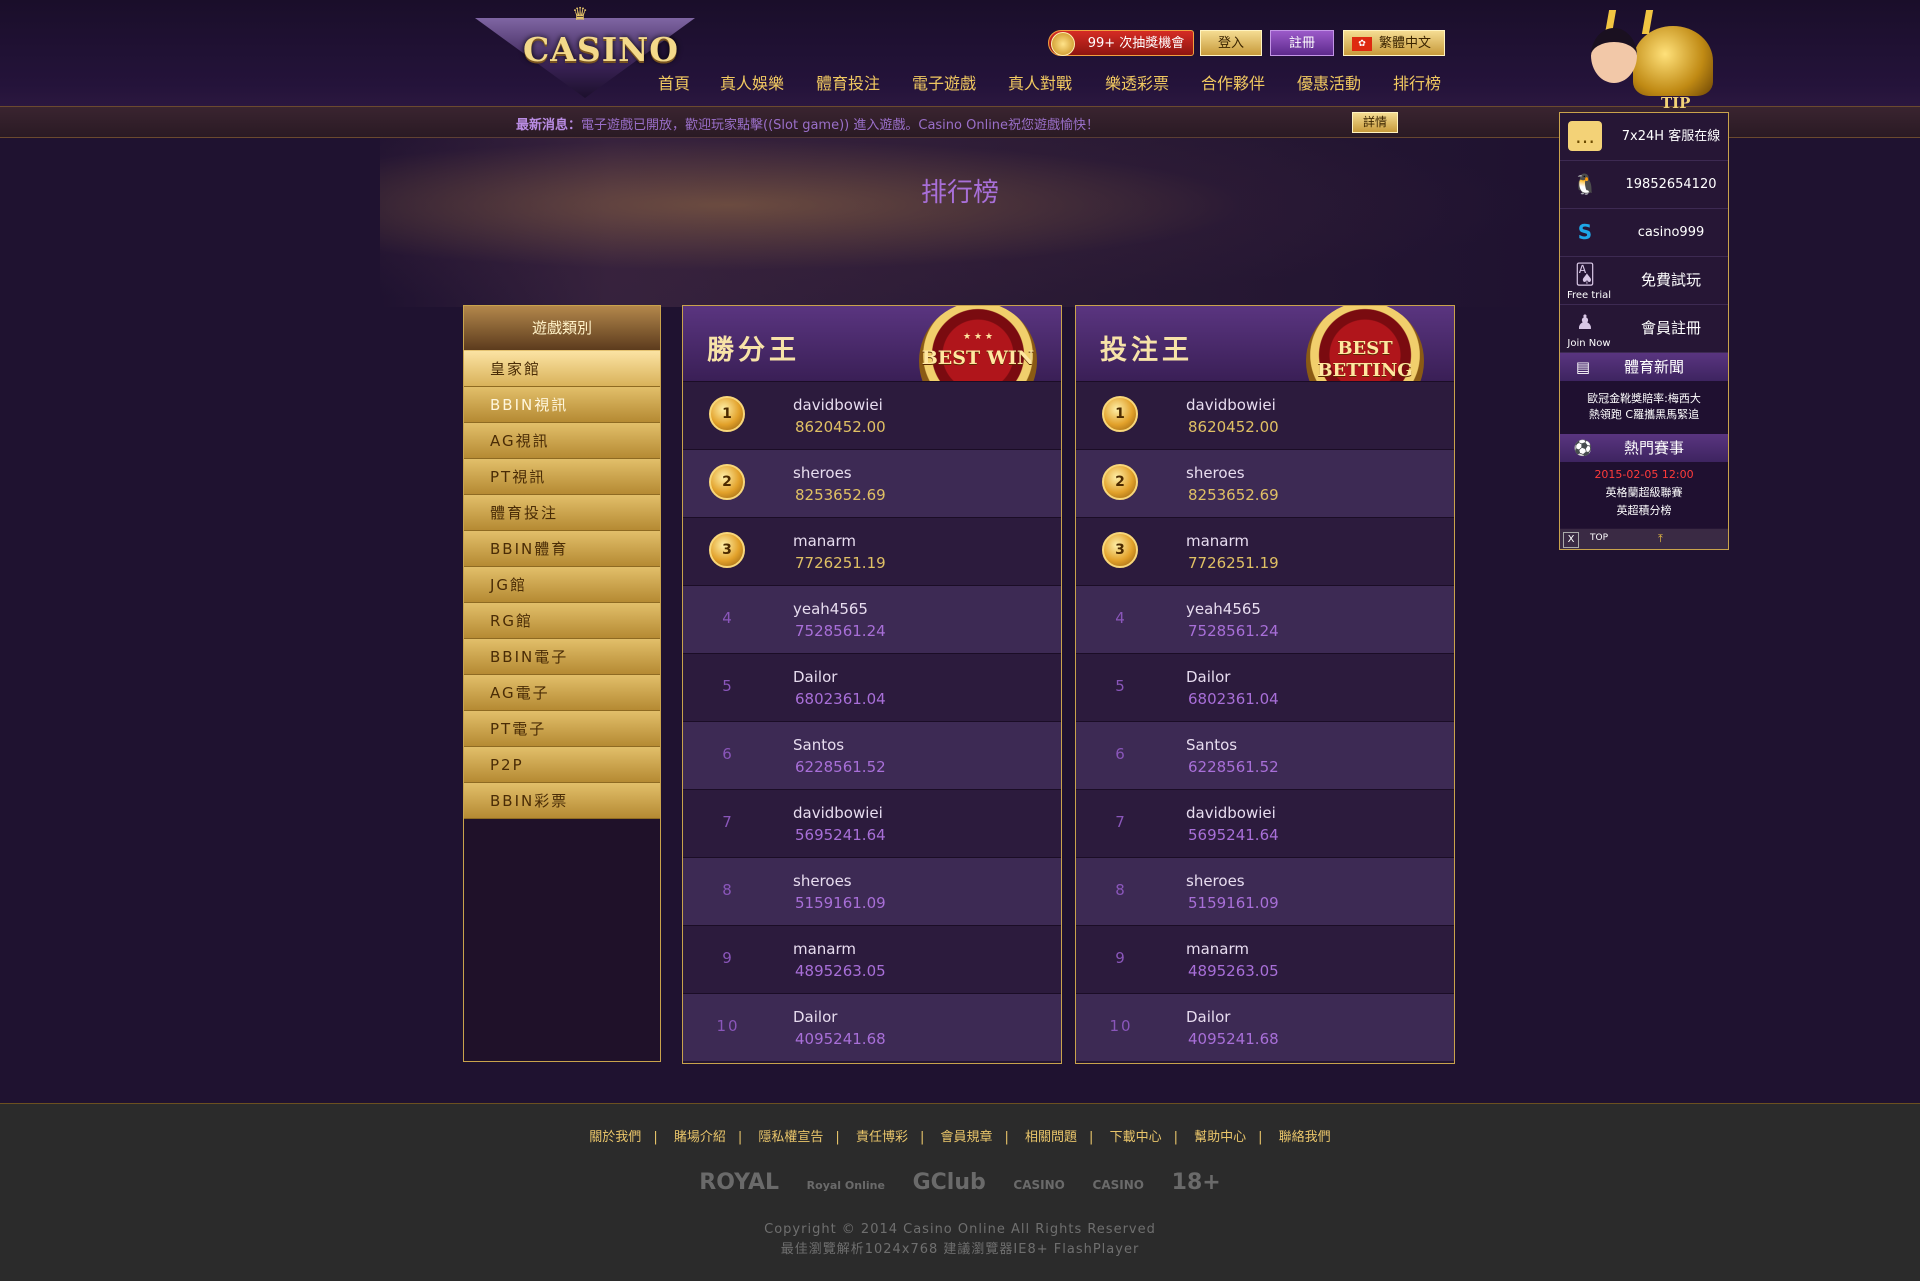  Describe the element at coordinates (1644, 185) in the screenshot. I see `qq-row: 🐧 19852654120` at that location.